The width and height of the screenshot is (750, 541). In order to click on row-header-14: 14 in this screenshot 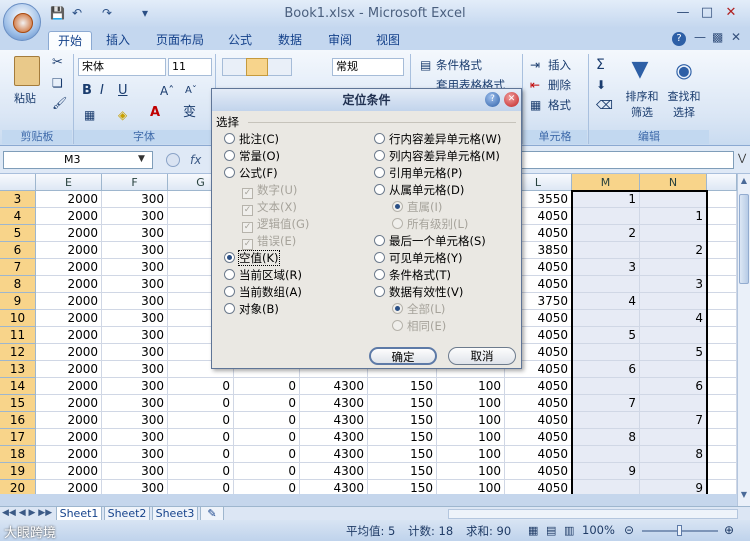, I will do `click(18, 386)`.